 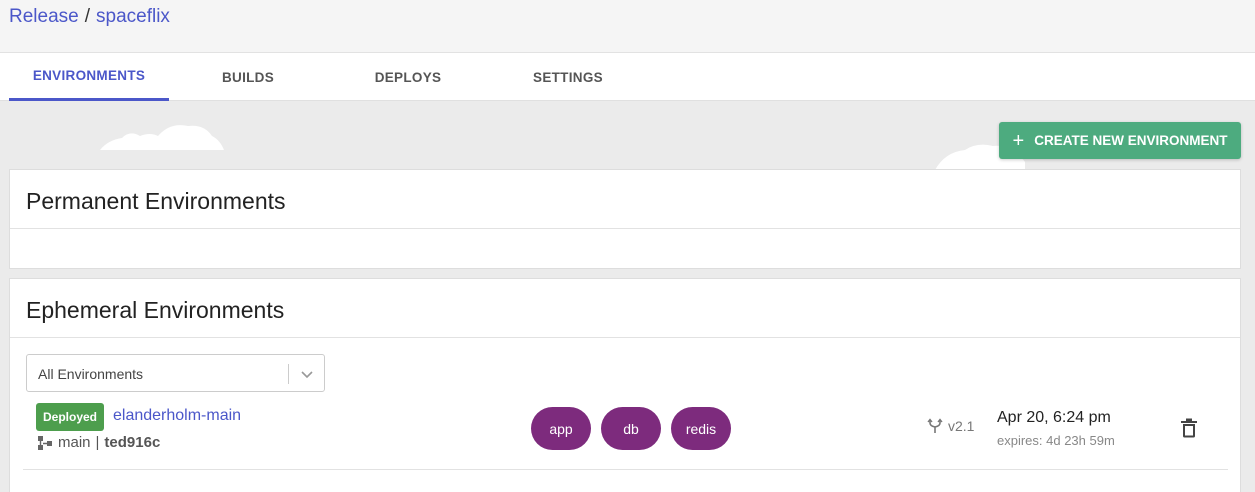 I want to click on row-divider, so click(x=625, y=469).